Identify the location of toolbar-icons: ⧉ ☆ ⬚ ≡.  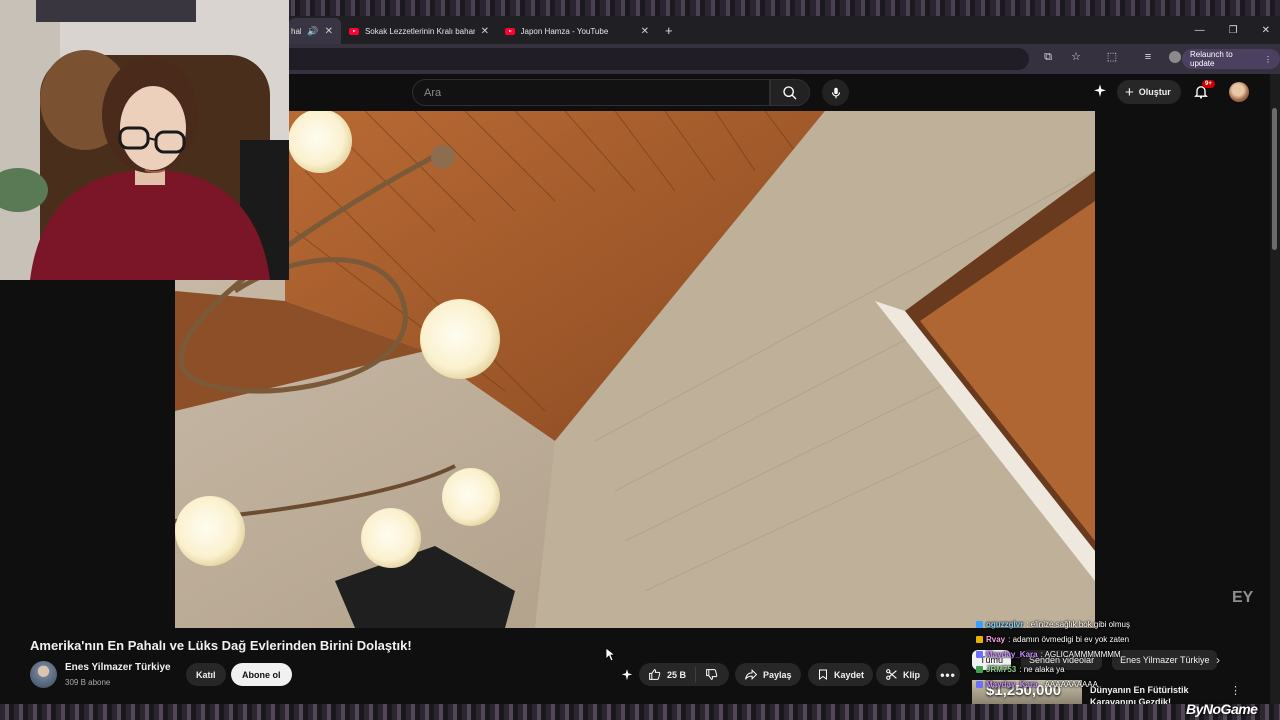
(1111, 57).